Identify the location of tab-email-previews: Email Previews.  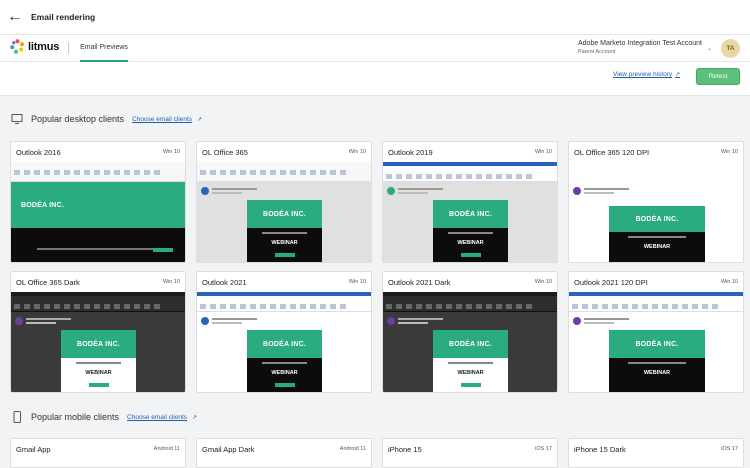
(104, 48).